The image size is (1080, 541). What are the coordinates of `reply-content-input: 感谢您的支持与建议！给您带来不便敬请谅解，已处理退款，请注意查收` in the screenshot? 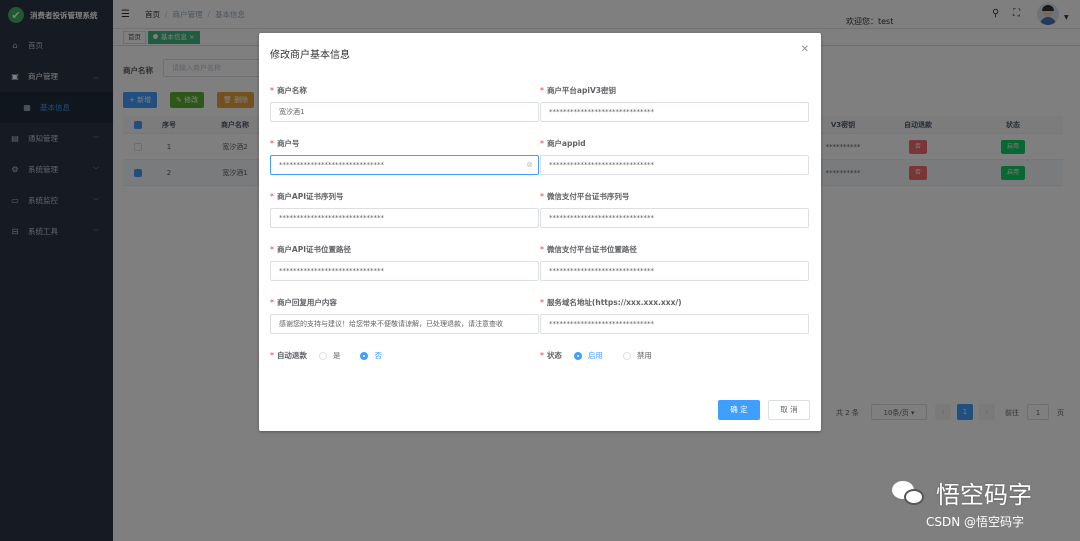 It's located at (404, 324).